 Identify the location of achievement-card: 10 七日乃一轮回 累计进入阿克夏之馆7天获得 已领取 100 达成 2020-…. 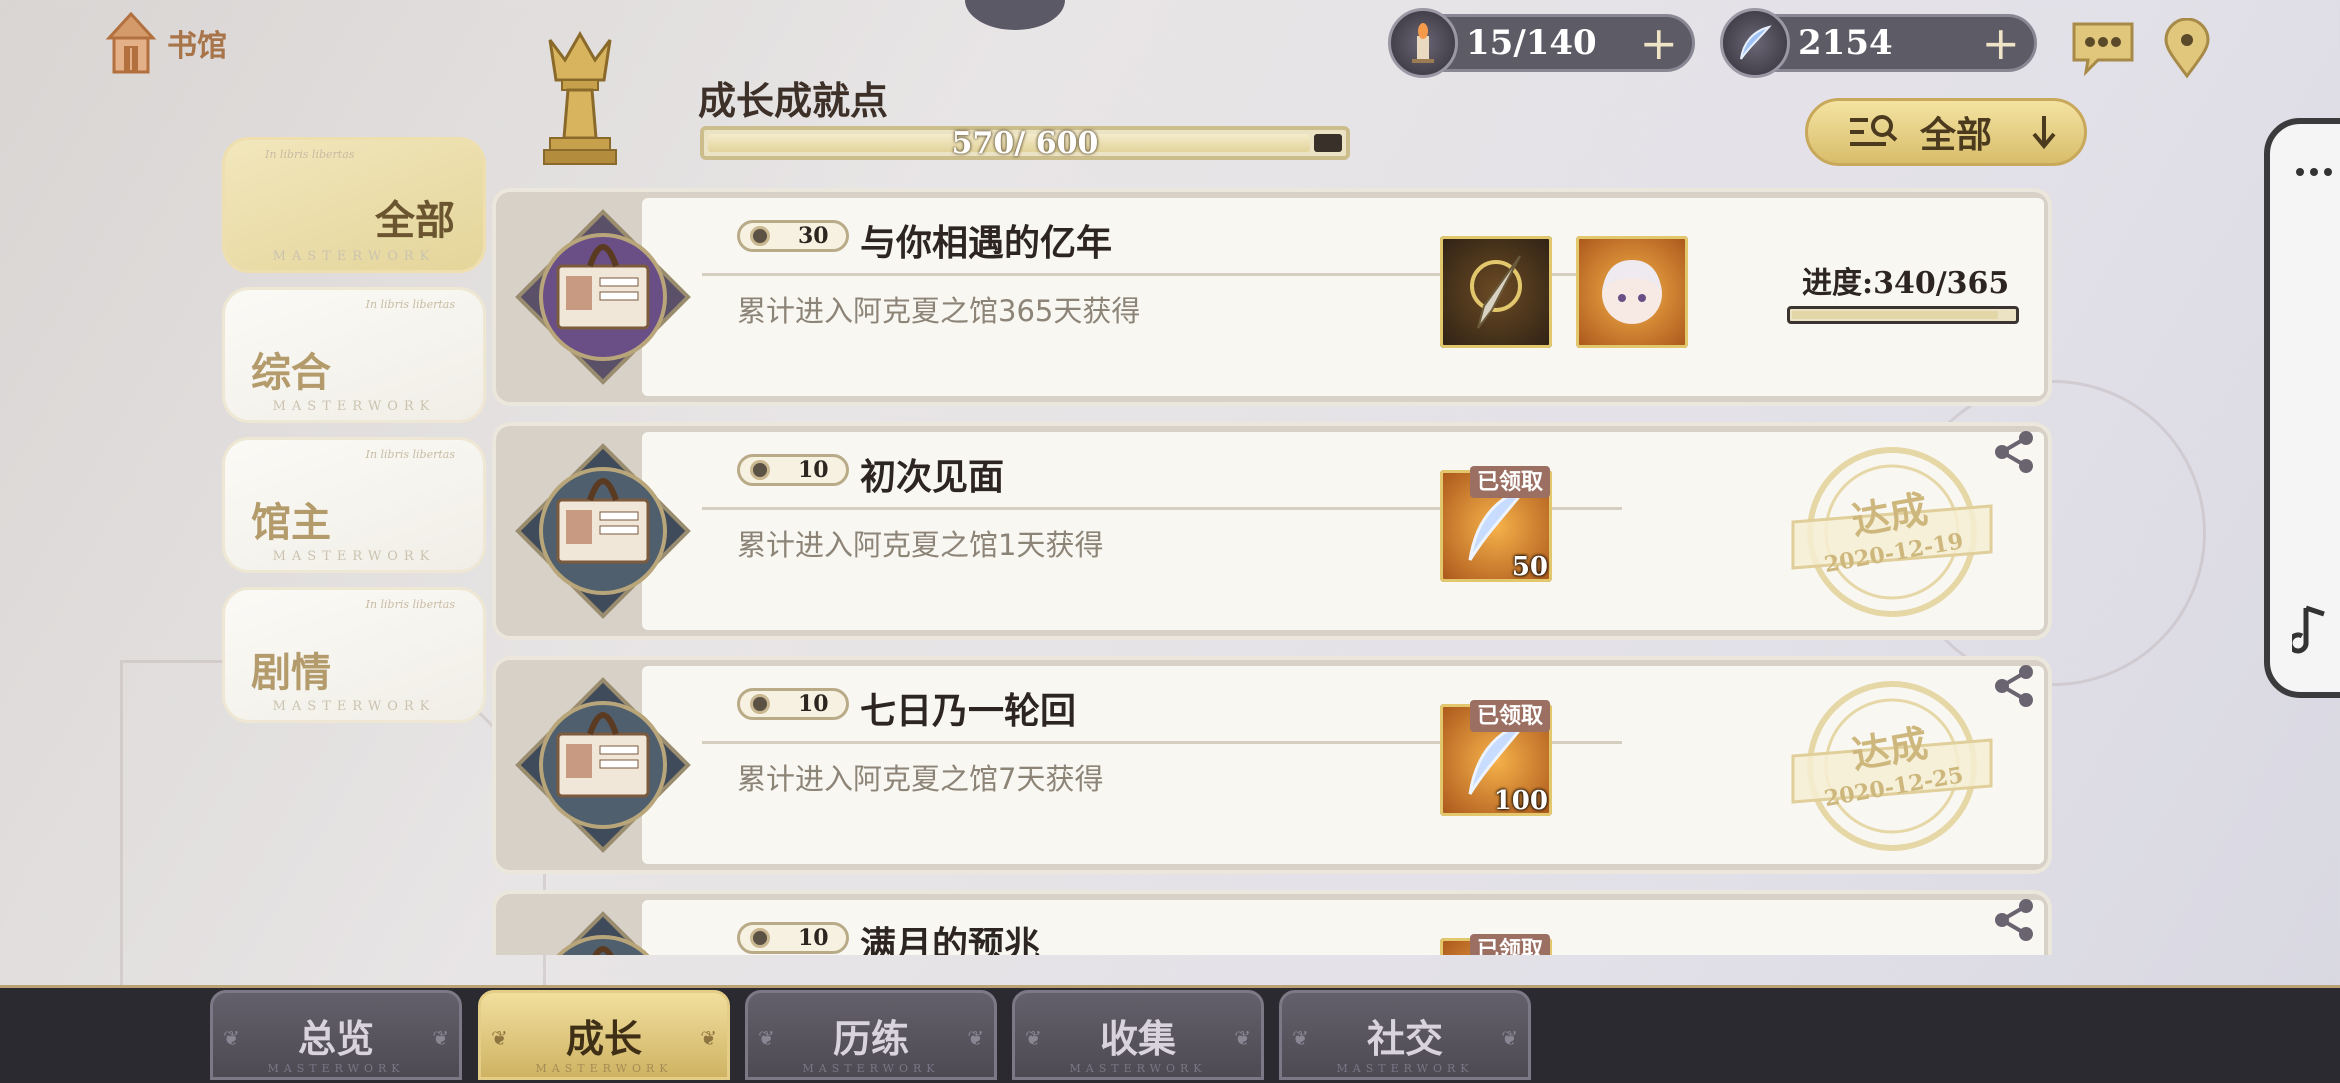
(1272, 765).